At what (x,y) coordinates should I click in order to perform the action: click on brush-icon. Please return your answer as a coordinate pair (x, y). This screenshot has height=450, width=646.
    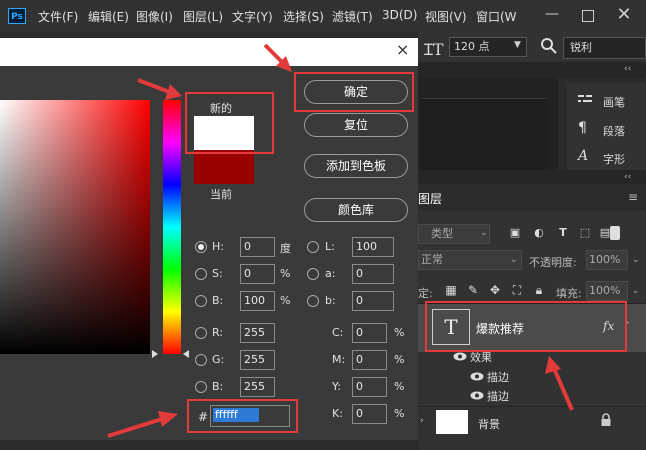
    Looking at the image, I should click on (586, 100).